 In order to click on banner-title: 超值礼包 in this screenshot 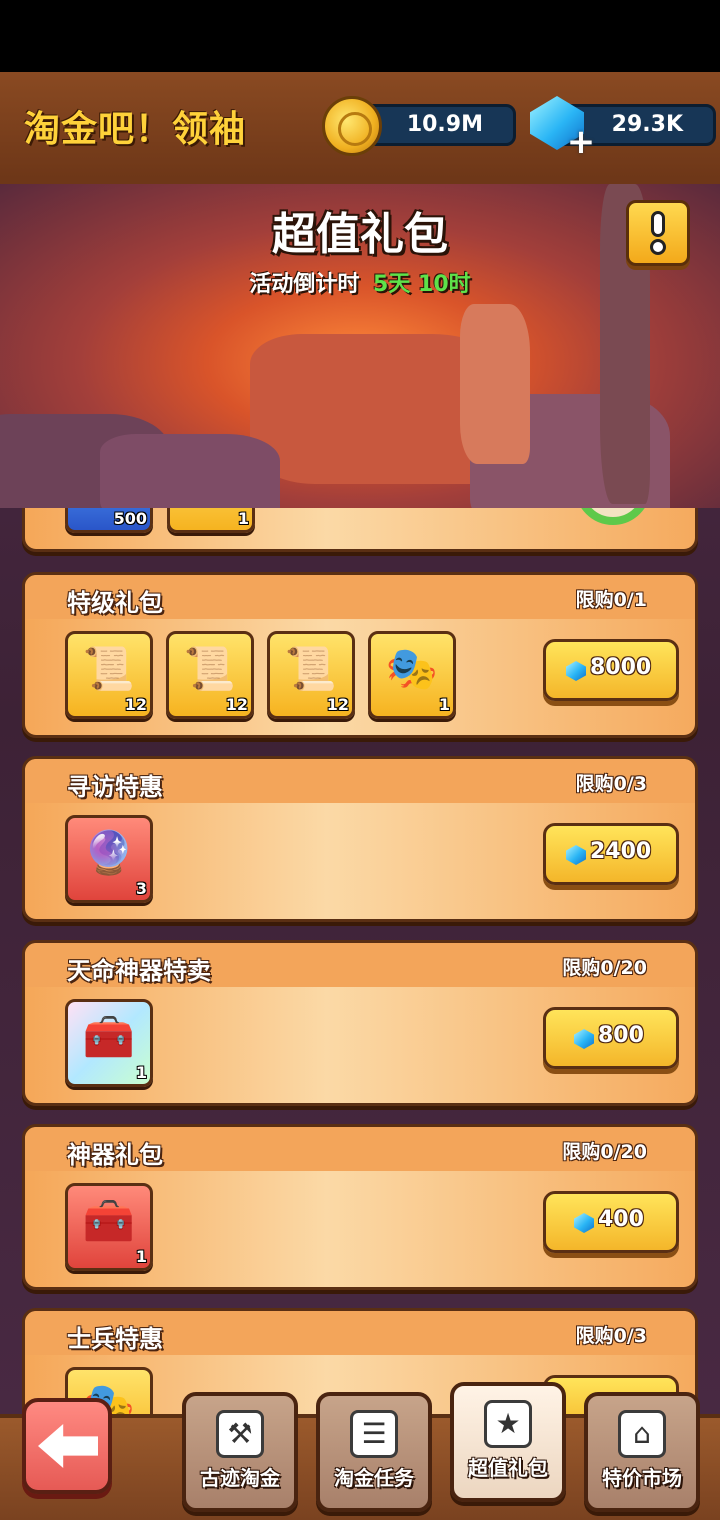, I will do `click(360, 234)`.